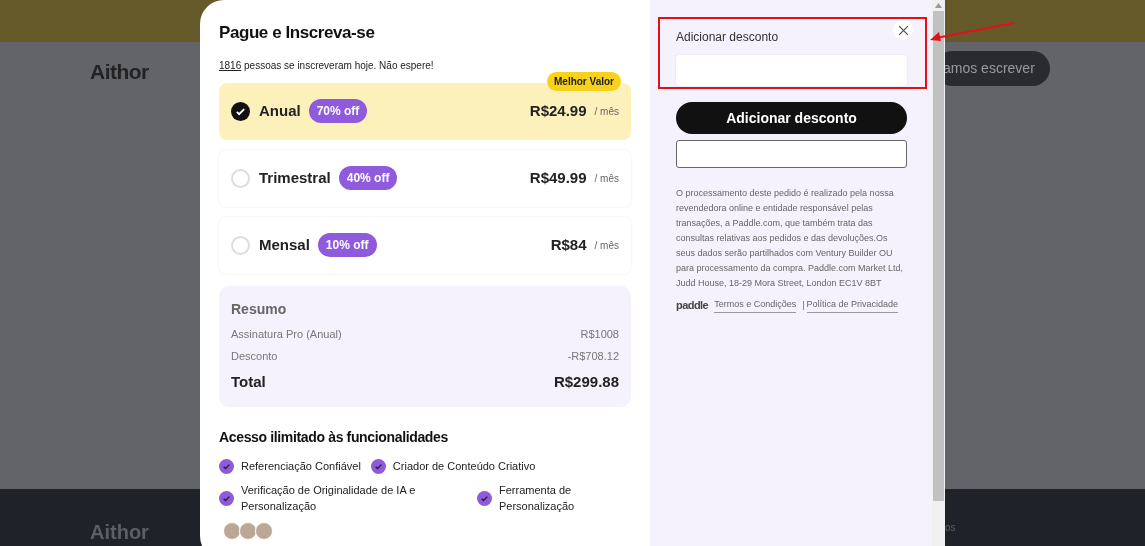 The image size is (1145, 546). I want to click on footer-logo: Aithor, so click(119, 532).